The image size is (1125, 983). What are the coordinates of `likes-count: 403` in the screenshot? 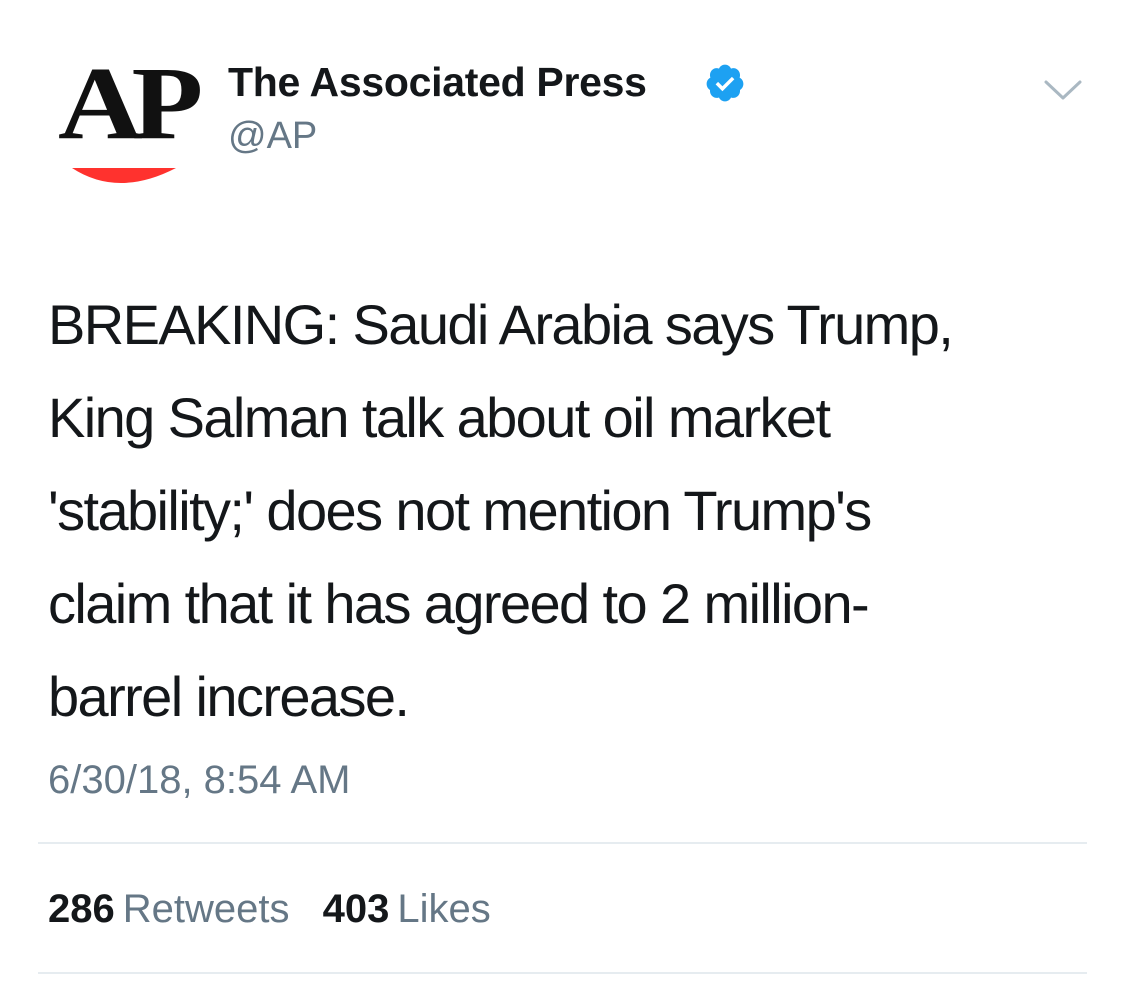 It's located at (356, 909).